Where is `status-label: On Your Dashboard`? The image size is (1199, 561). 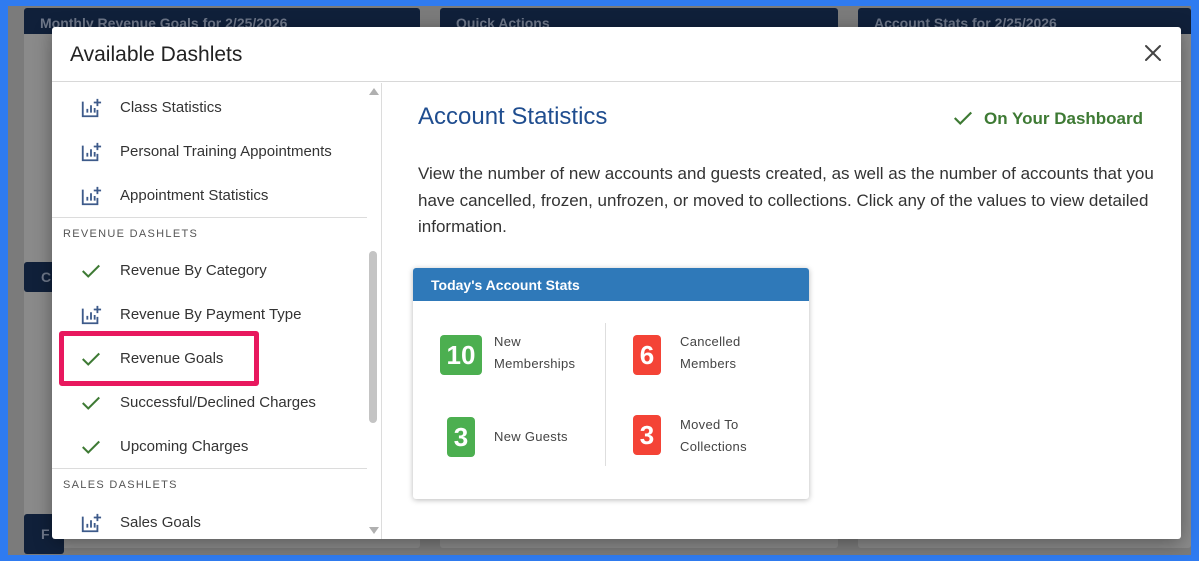 status-label: On Your Dashboard is located at coordinates (1064, 118).